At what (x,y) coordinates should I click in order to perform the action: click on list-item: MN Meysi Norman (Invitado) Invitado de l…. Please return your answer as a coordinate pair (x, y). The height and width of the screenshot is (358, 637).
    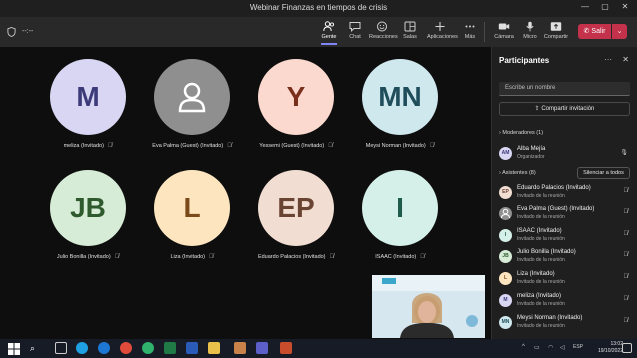
    Looking at the image, I should click on (564, 323).